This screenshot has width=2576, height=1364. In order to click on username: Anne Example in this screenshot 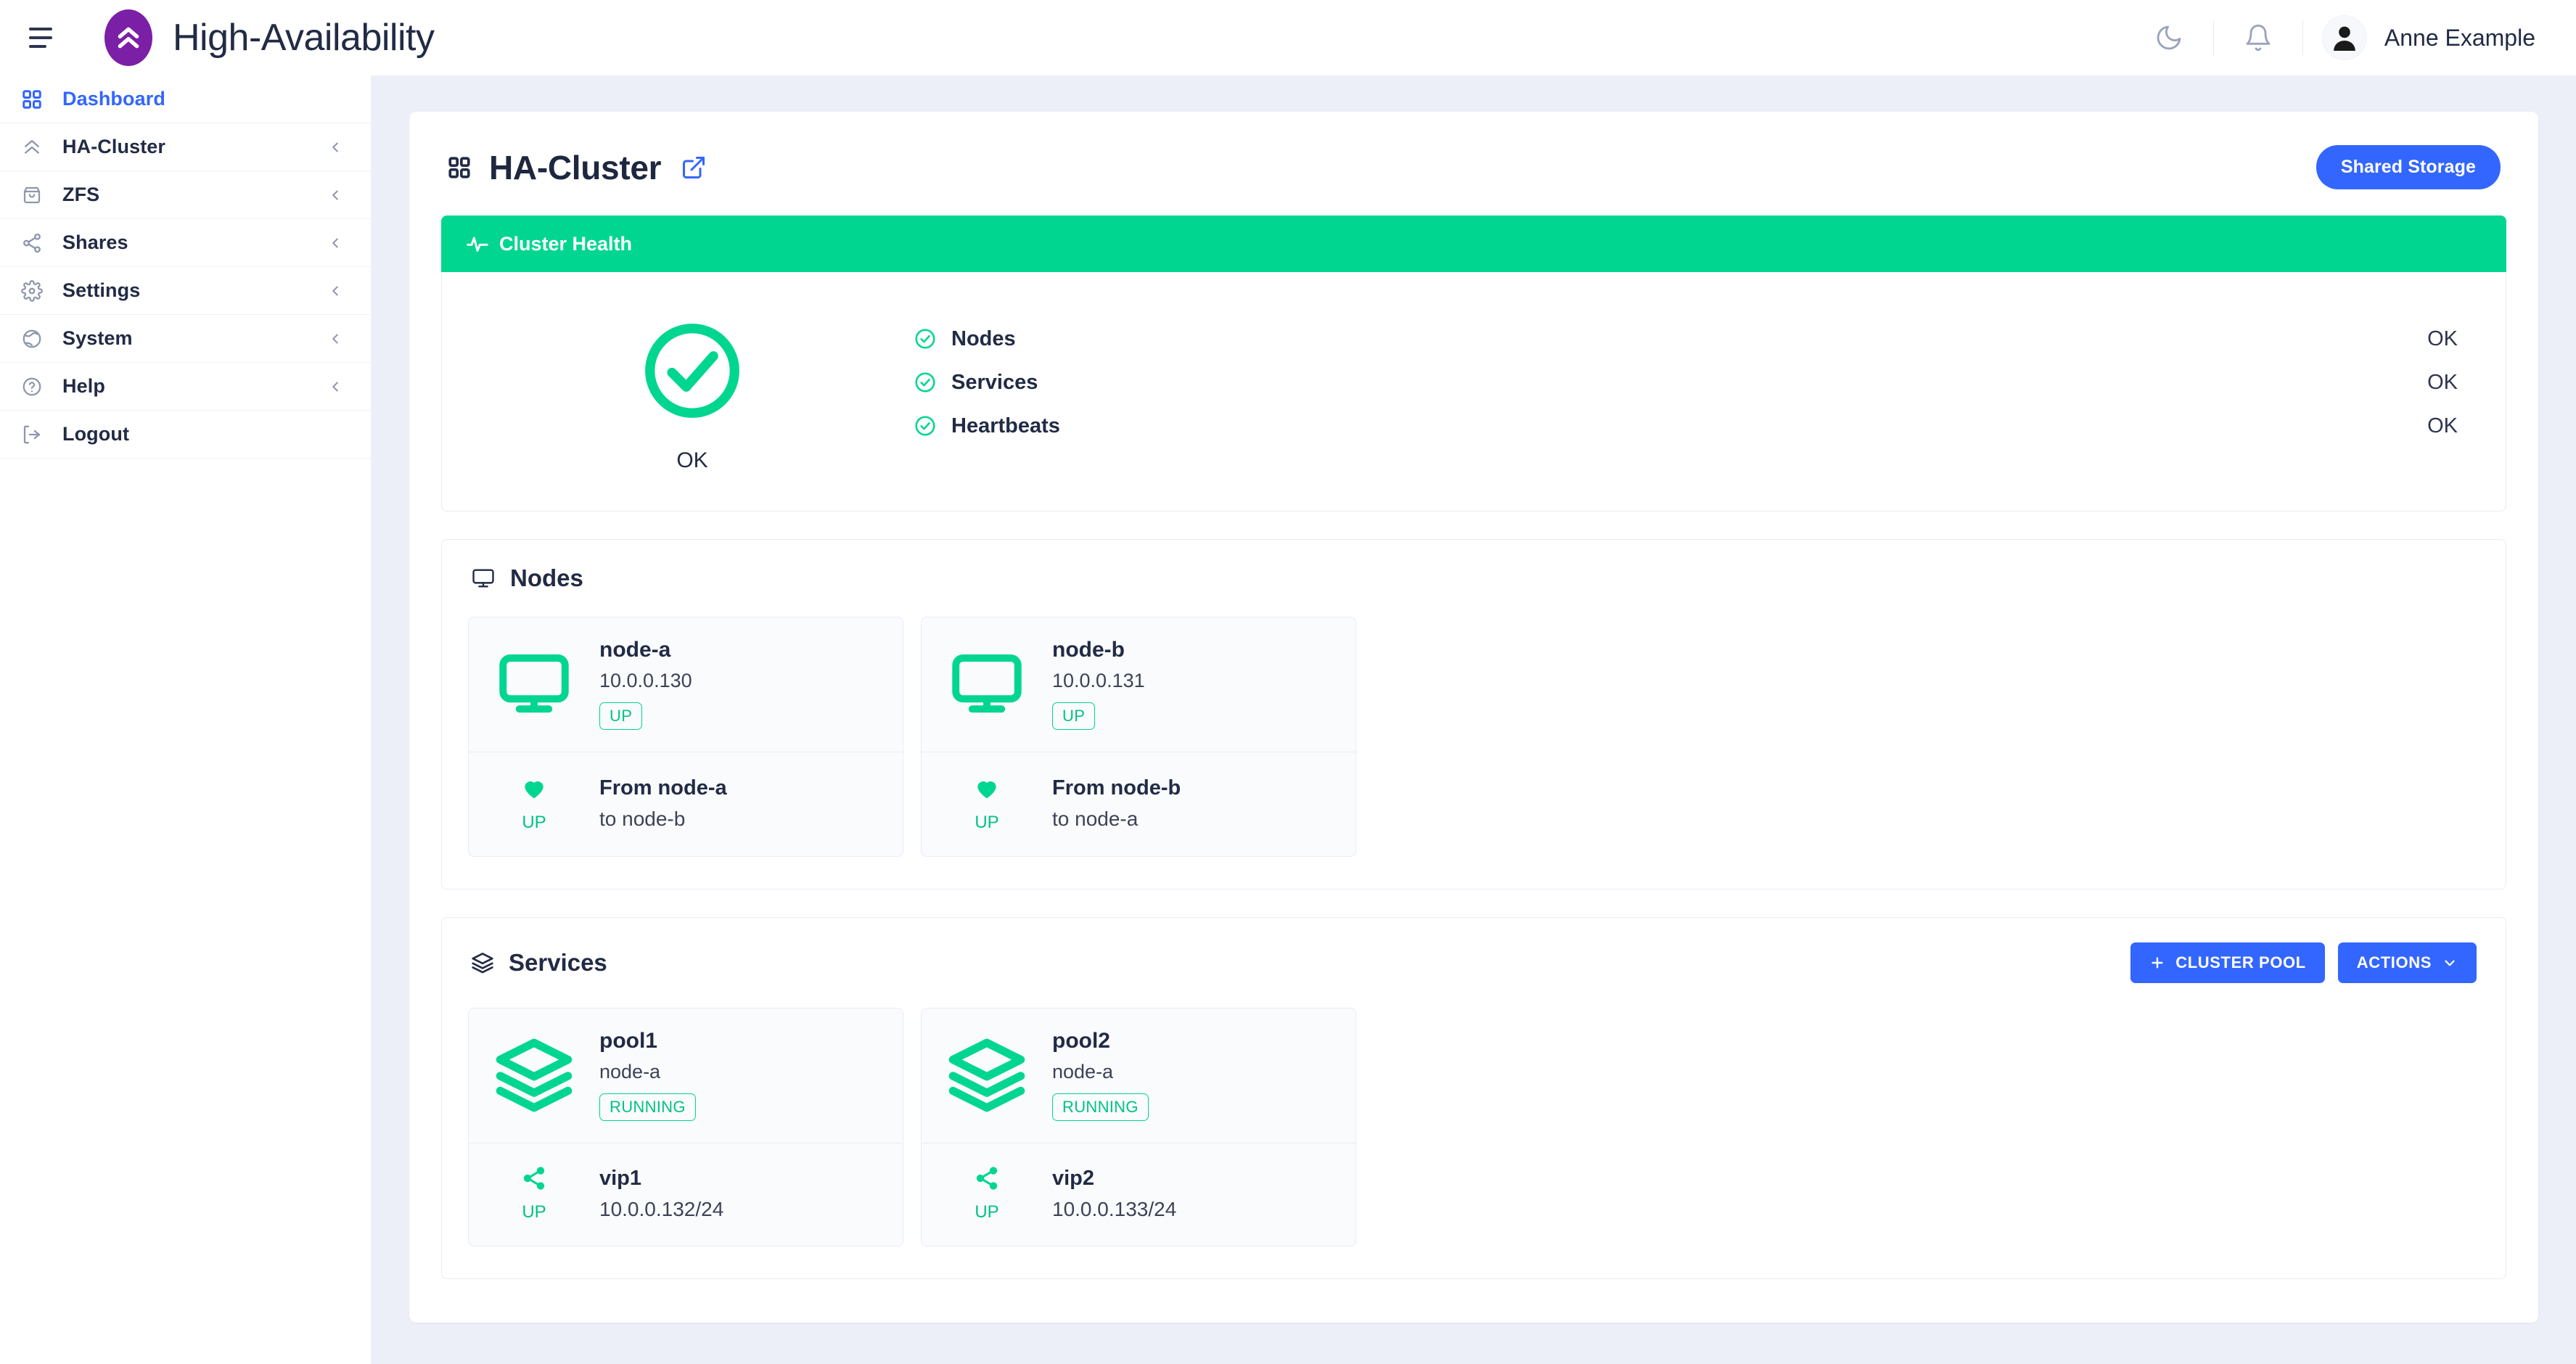, I will do `click(2459, 38)`.